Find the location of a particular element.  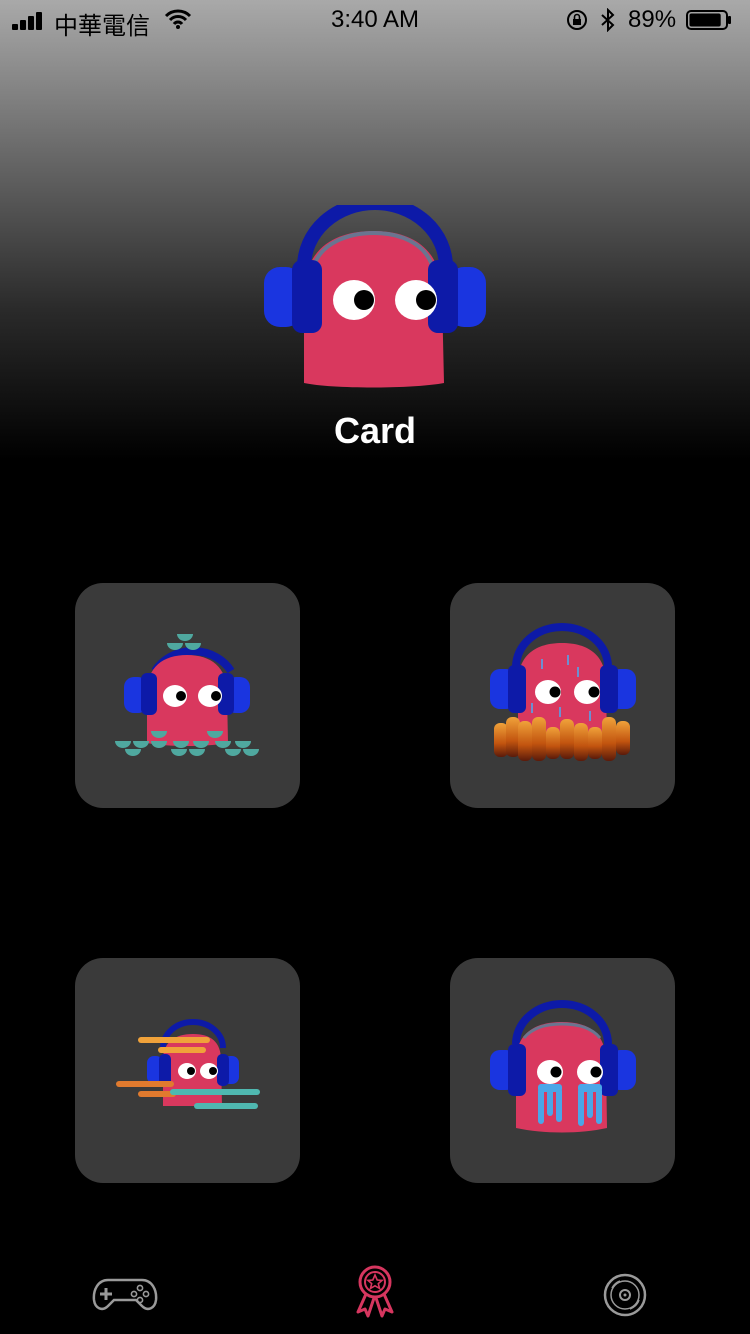

ghost-speed-image is located at coordinates (188, 1064).